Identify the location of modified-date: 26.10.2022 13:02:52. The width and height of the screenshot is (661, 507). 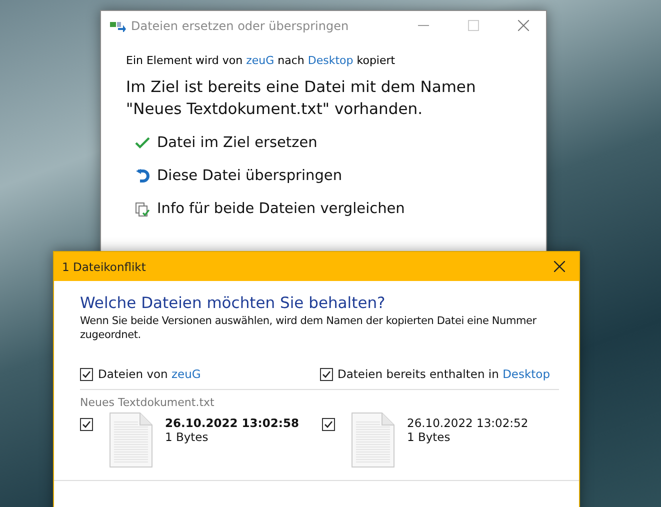
(467, 423).